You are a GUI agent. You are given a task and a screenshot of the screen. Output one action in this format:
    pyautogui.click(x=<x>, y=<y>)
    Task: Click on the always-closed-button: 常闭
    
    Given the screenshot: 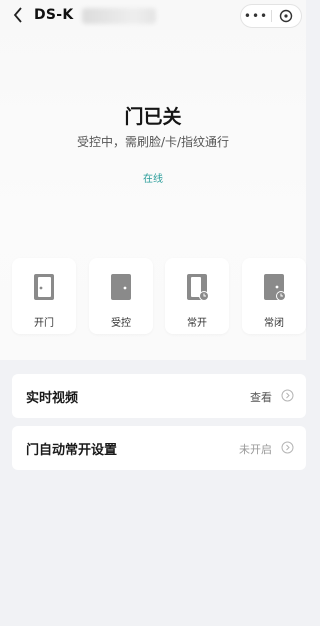 What is the action you would take?
    pyautogui.click(x=274, y=296)
    